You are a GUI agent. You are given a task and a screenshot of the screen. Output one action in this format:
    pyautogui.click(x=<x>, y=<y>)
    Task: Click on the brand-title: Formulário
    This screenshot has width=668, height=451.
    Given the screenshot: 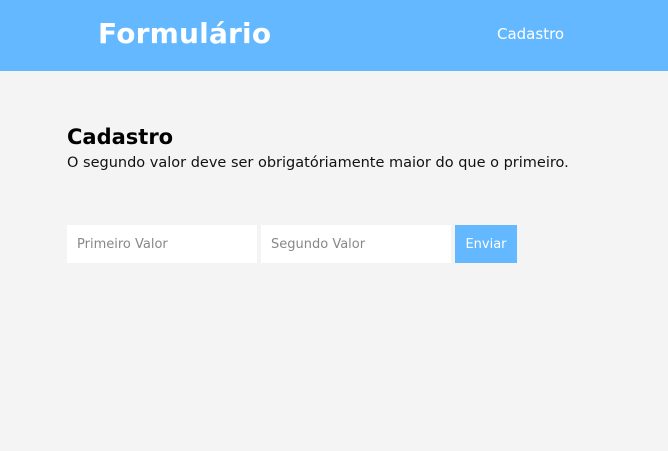 What is the action you would take?
    pyautogui.click(x=185, y=33)
    